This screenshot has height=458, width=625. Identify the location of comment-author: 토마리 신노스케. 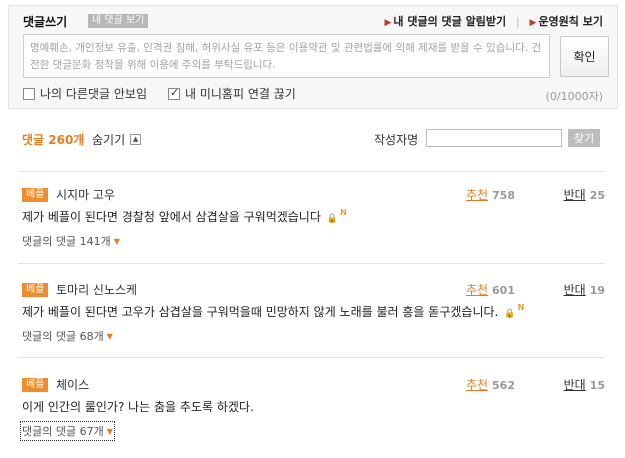
(96, 289).